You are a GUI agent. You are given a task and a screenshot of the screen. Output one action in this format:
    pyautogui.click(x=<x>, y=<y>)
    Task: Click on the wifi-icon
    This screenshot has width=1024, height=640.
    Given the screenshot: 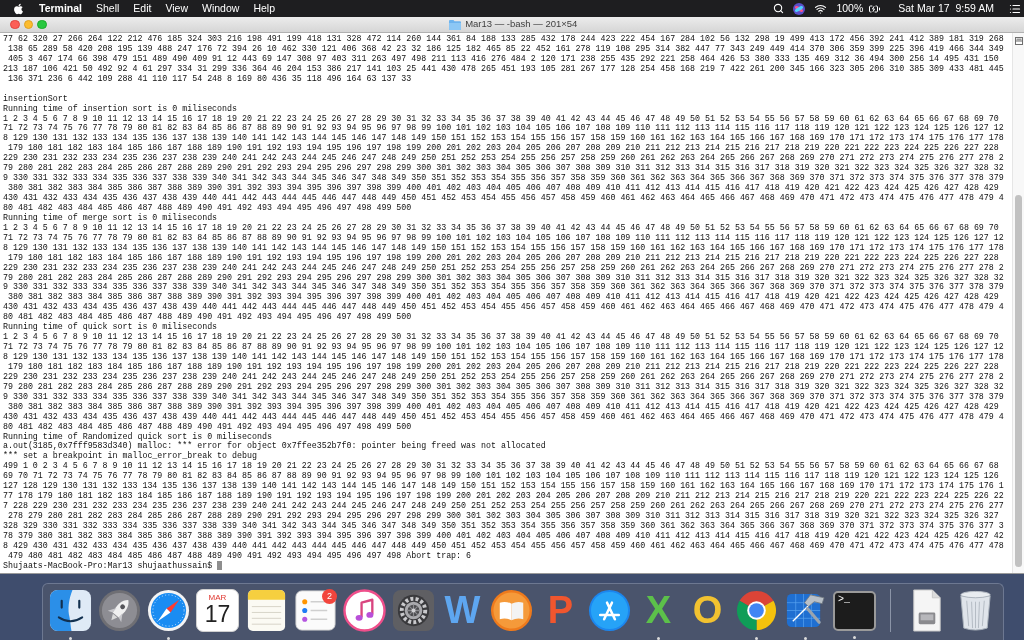 What is the action you would take?
    pyautogui.click(x=821, y=8)
    